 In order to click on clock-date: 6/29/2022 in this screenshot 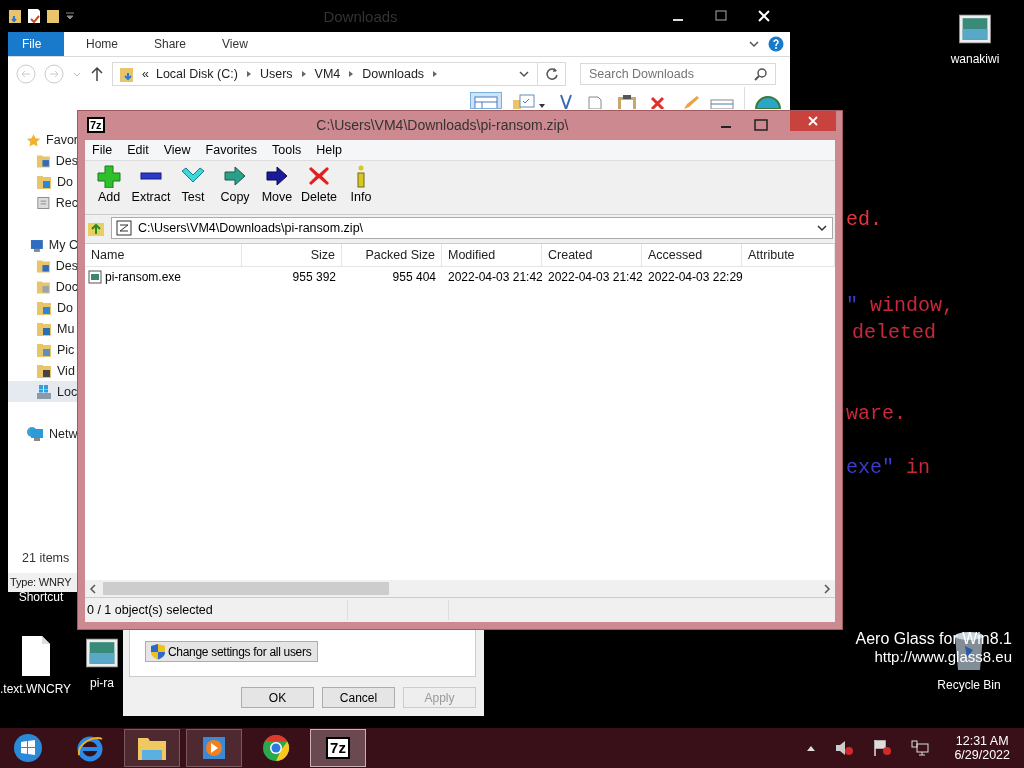, I will do `click(982, 755)`.